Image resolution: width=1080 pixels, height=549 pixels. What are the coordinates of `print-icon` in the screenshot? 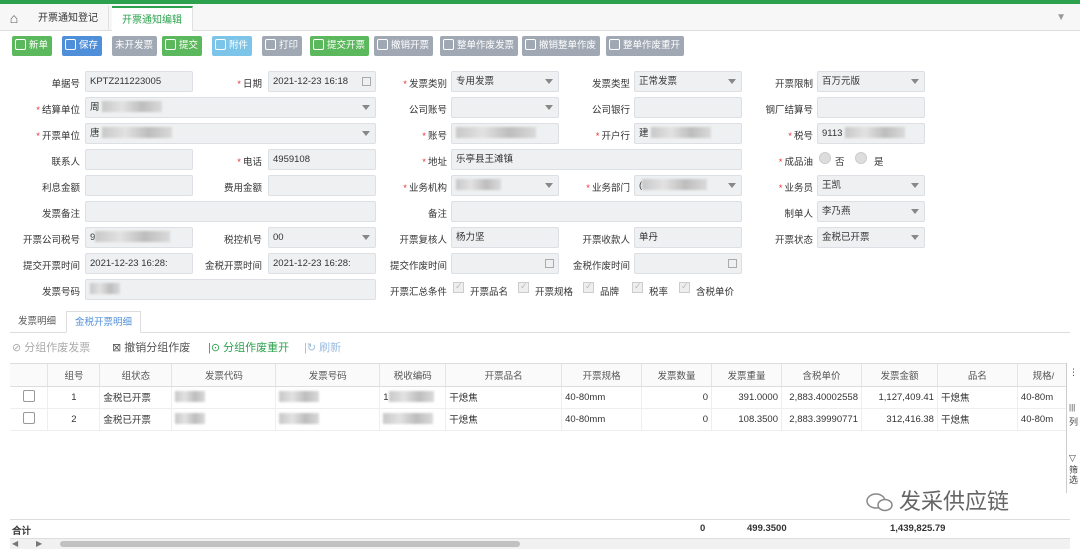 It's located at (270, 44).